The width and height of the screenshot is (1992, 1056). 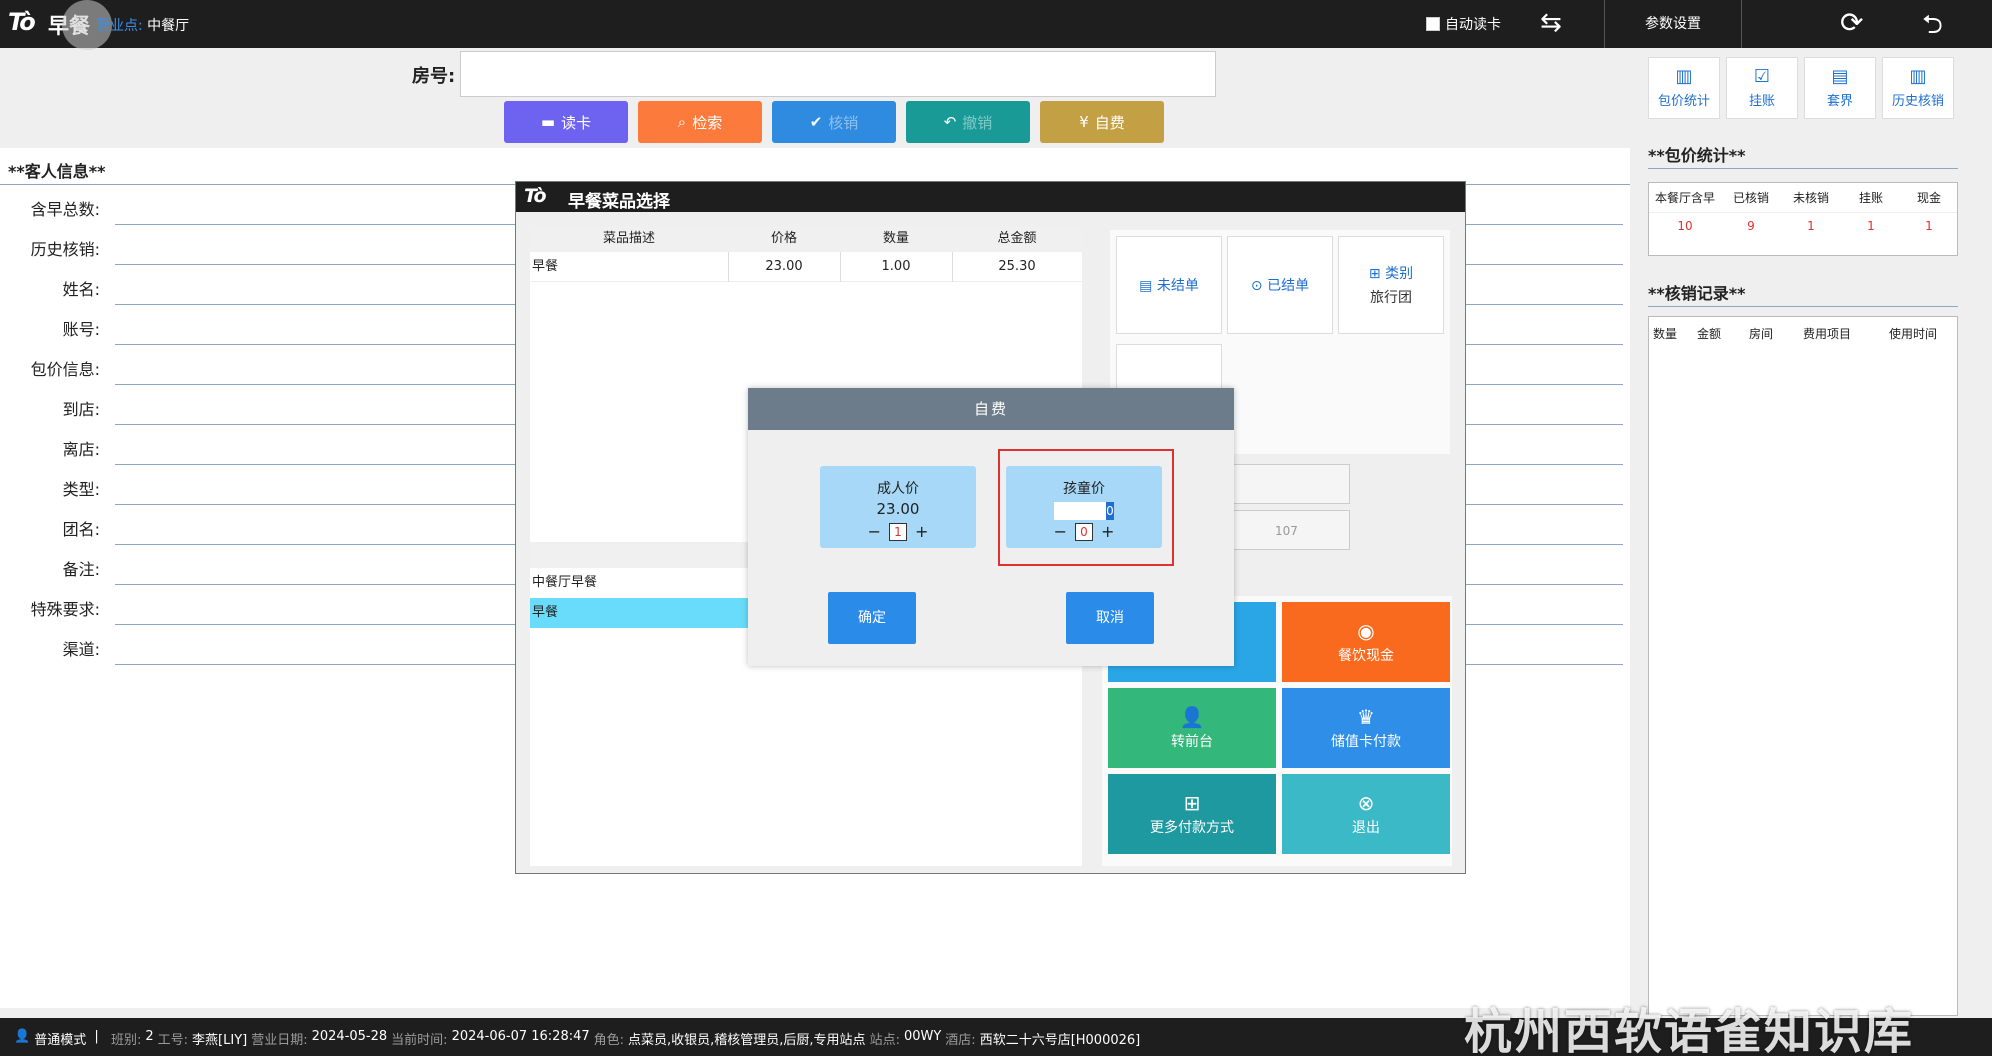 What do you see at coordinates (81, 649) in the screenshot?
I see `field-label: 渠道:` at bounding box center [81, 649].